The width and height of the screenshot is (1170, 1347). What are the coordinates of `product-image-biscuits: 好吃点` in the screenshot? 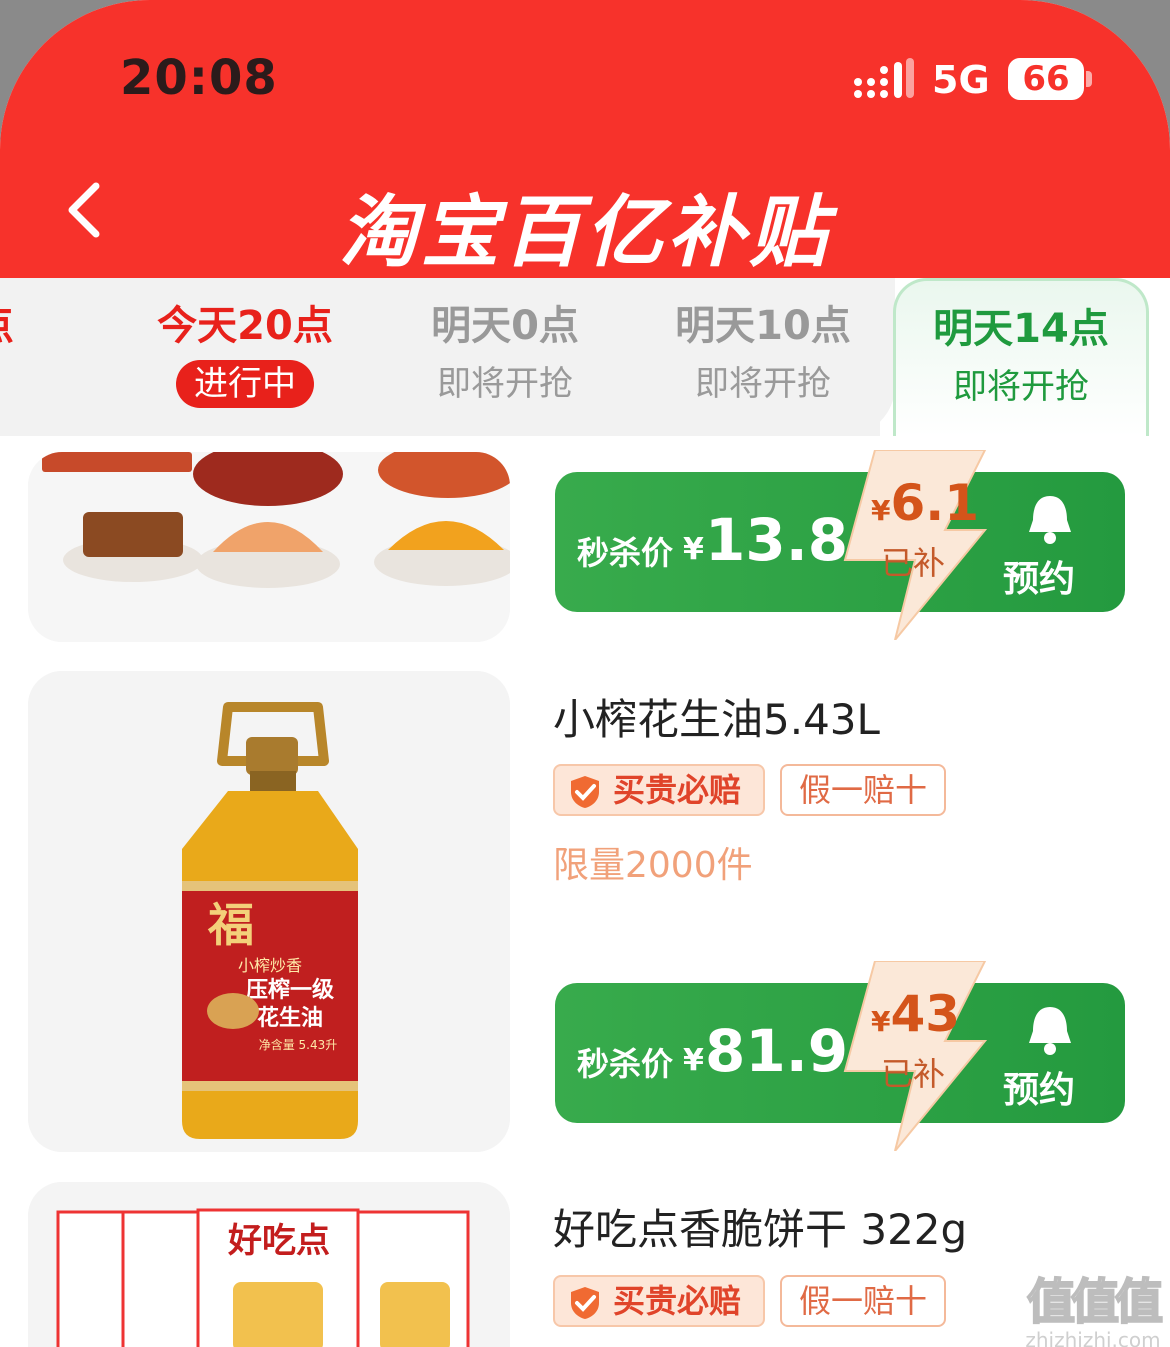 It's located at (269, 1264).